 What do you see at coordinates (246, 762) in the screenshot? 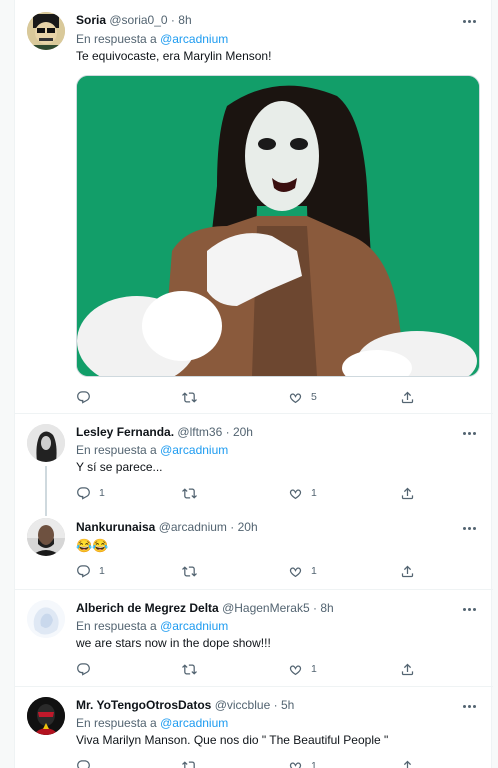
I see `tweet-actions: 1` at bounding box center [246, 762].